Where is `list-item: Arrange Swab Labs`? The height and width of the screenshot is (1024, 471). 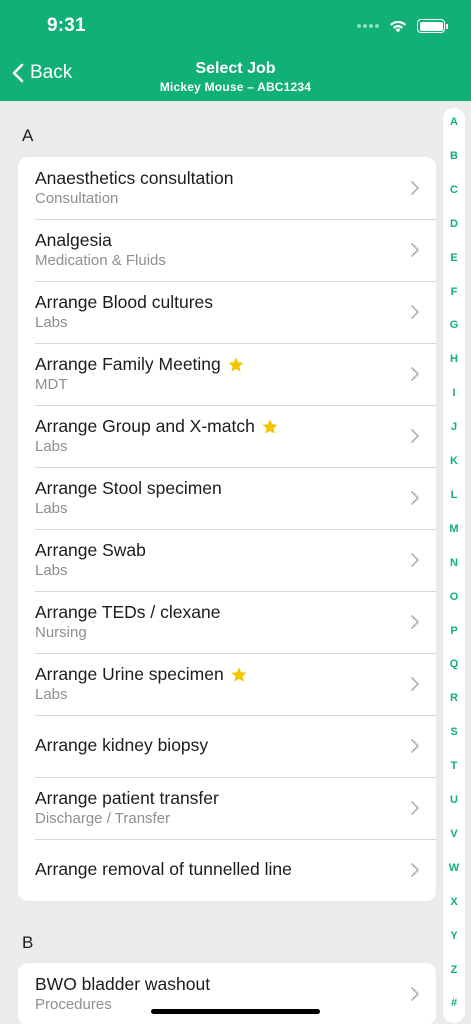
list-item: Arrange Swab Labs is located at coordinates (227, 560).